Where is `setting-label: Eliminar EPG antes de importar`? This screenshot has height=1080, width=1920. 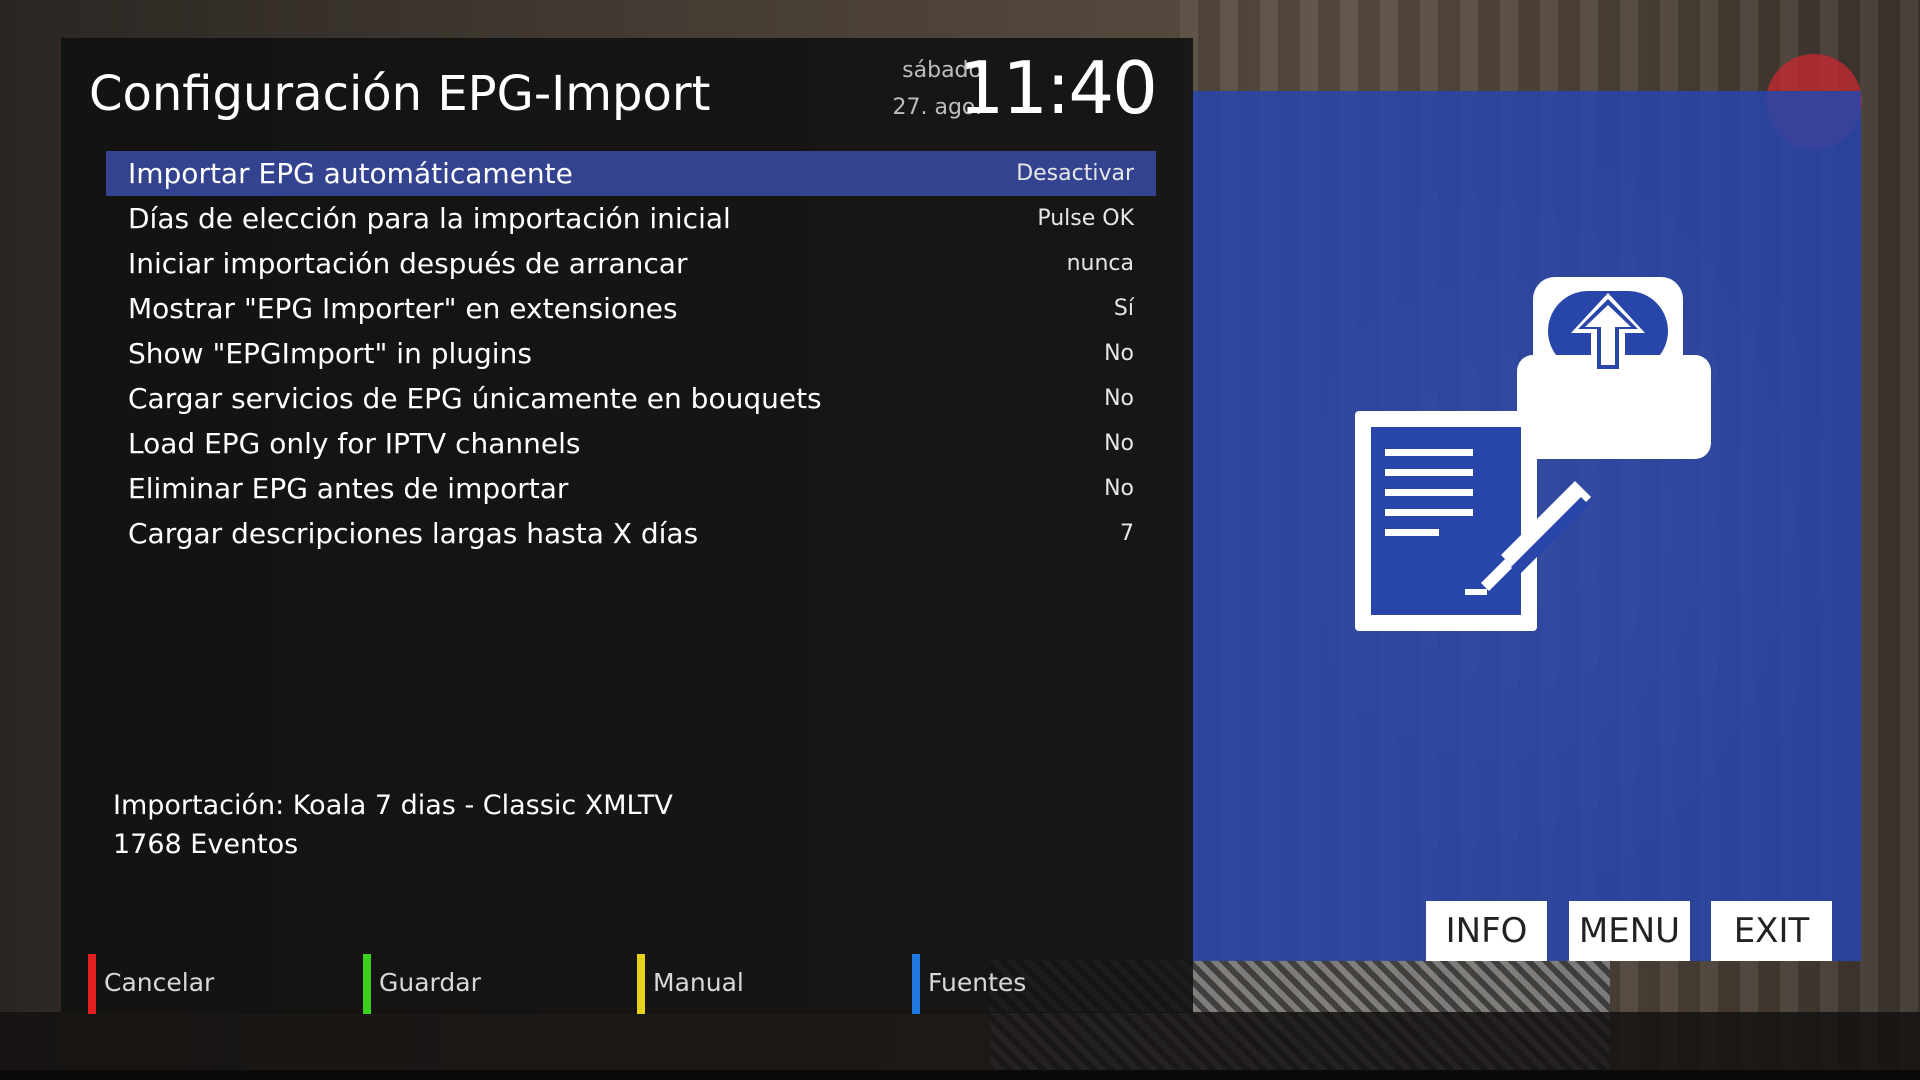
setting-label: Eliminar EPG antes de importar is located at coordinates (348, 488).